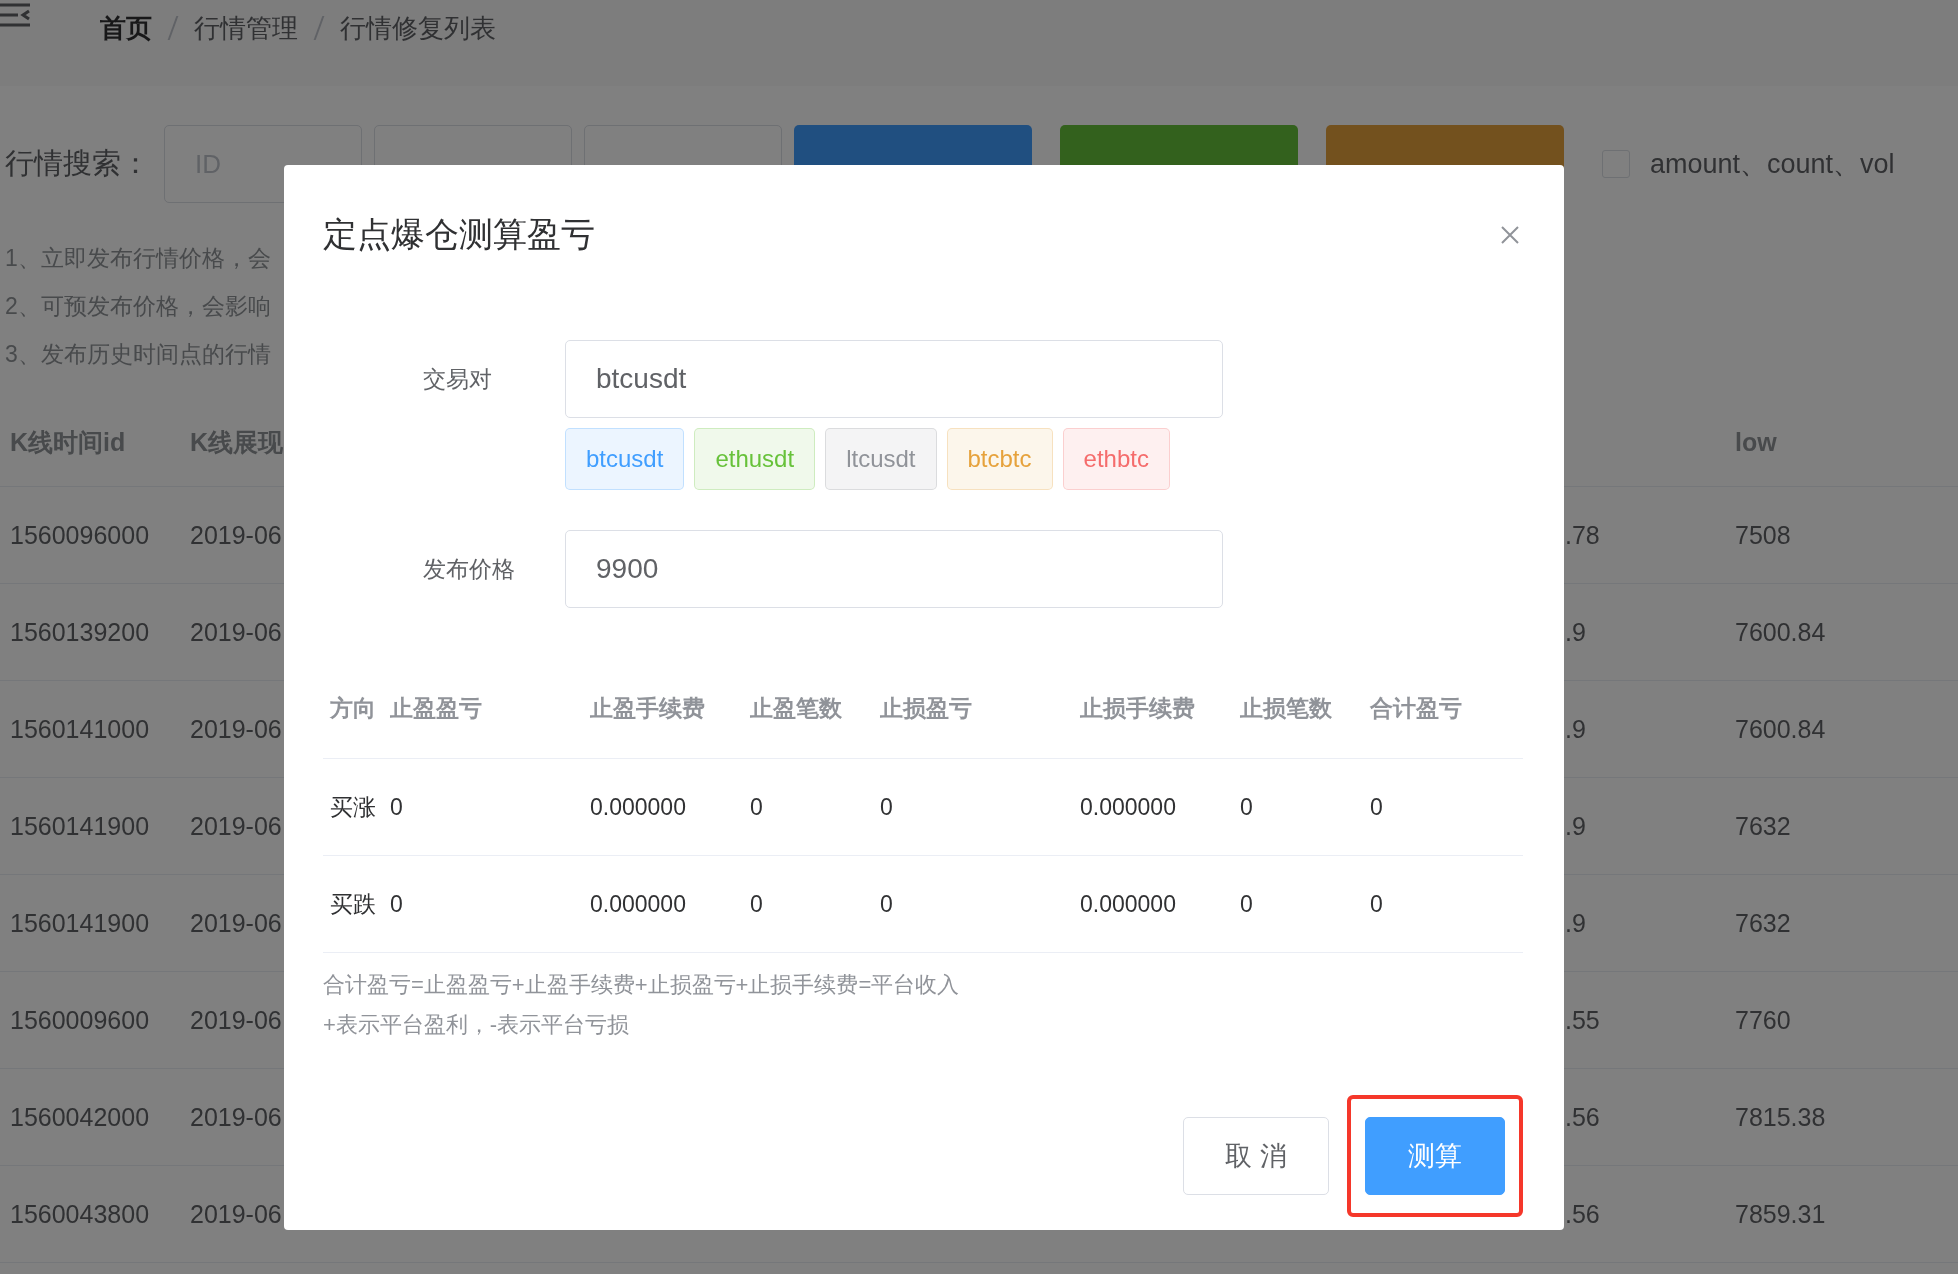 This screenshot has height=1274, width=1958. What do you see at coordinates (999, 459) in the screenshot?
I see `tag: btcbtc` at bounding box center [999, 459].